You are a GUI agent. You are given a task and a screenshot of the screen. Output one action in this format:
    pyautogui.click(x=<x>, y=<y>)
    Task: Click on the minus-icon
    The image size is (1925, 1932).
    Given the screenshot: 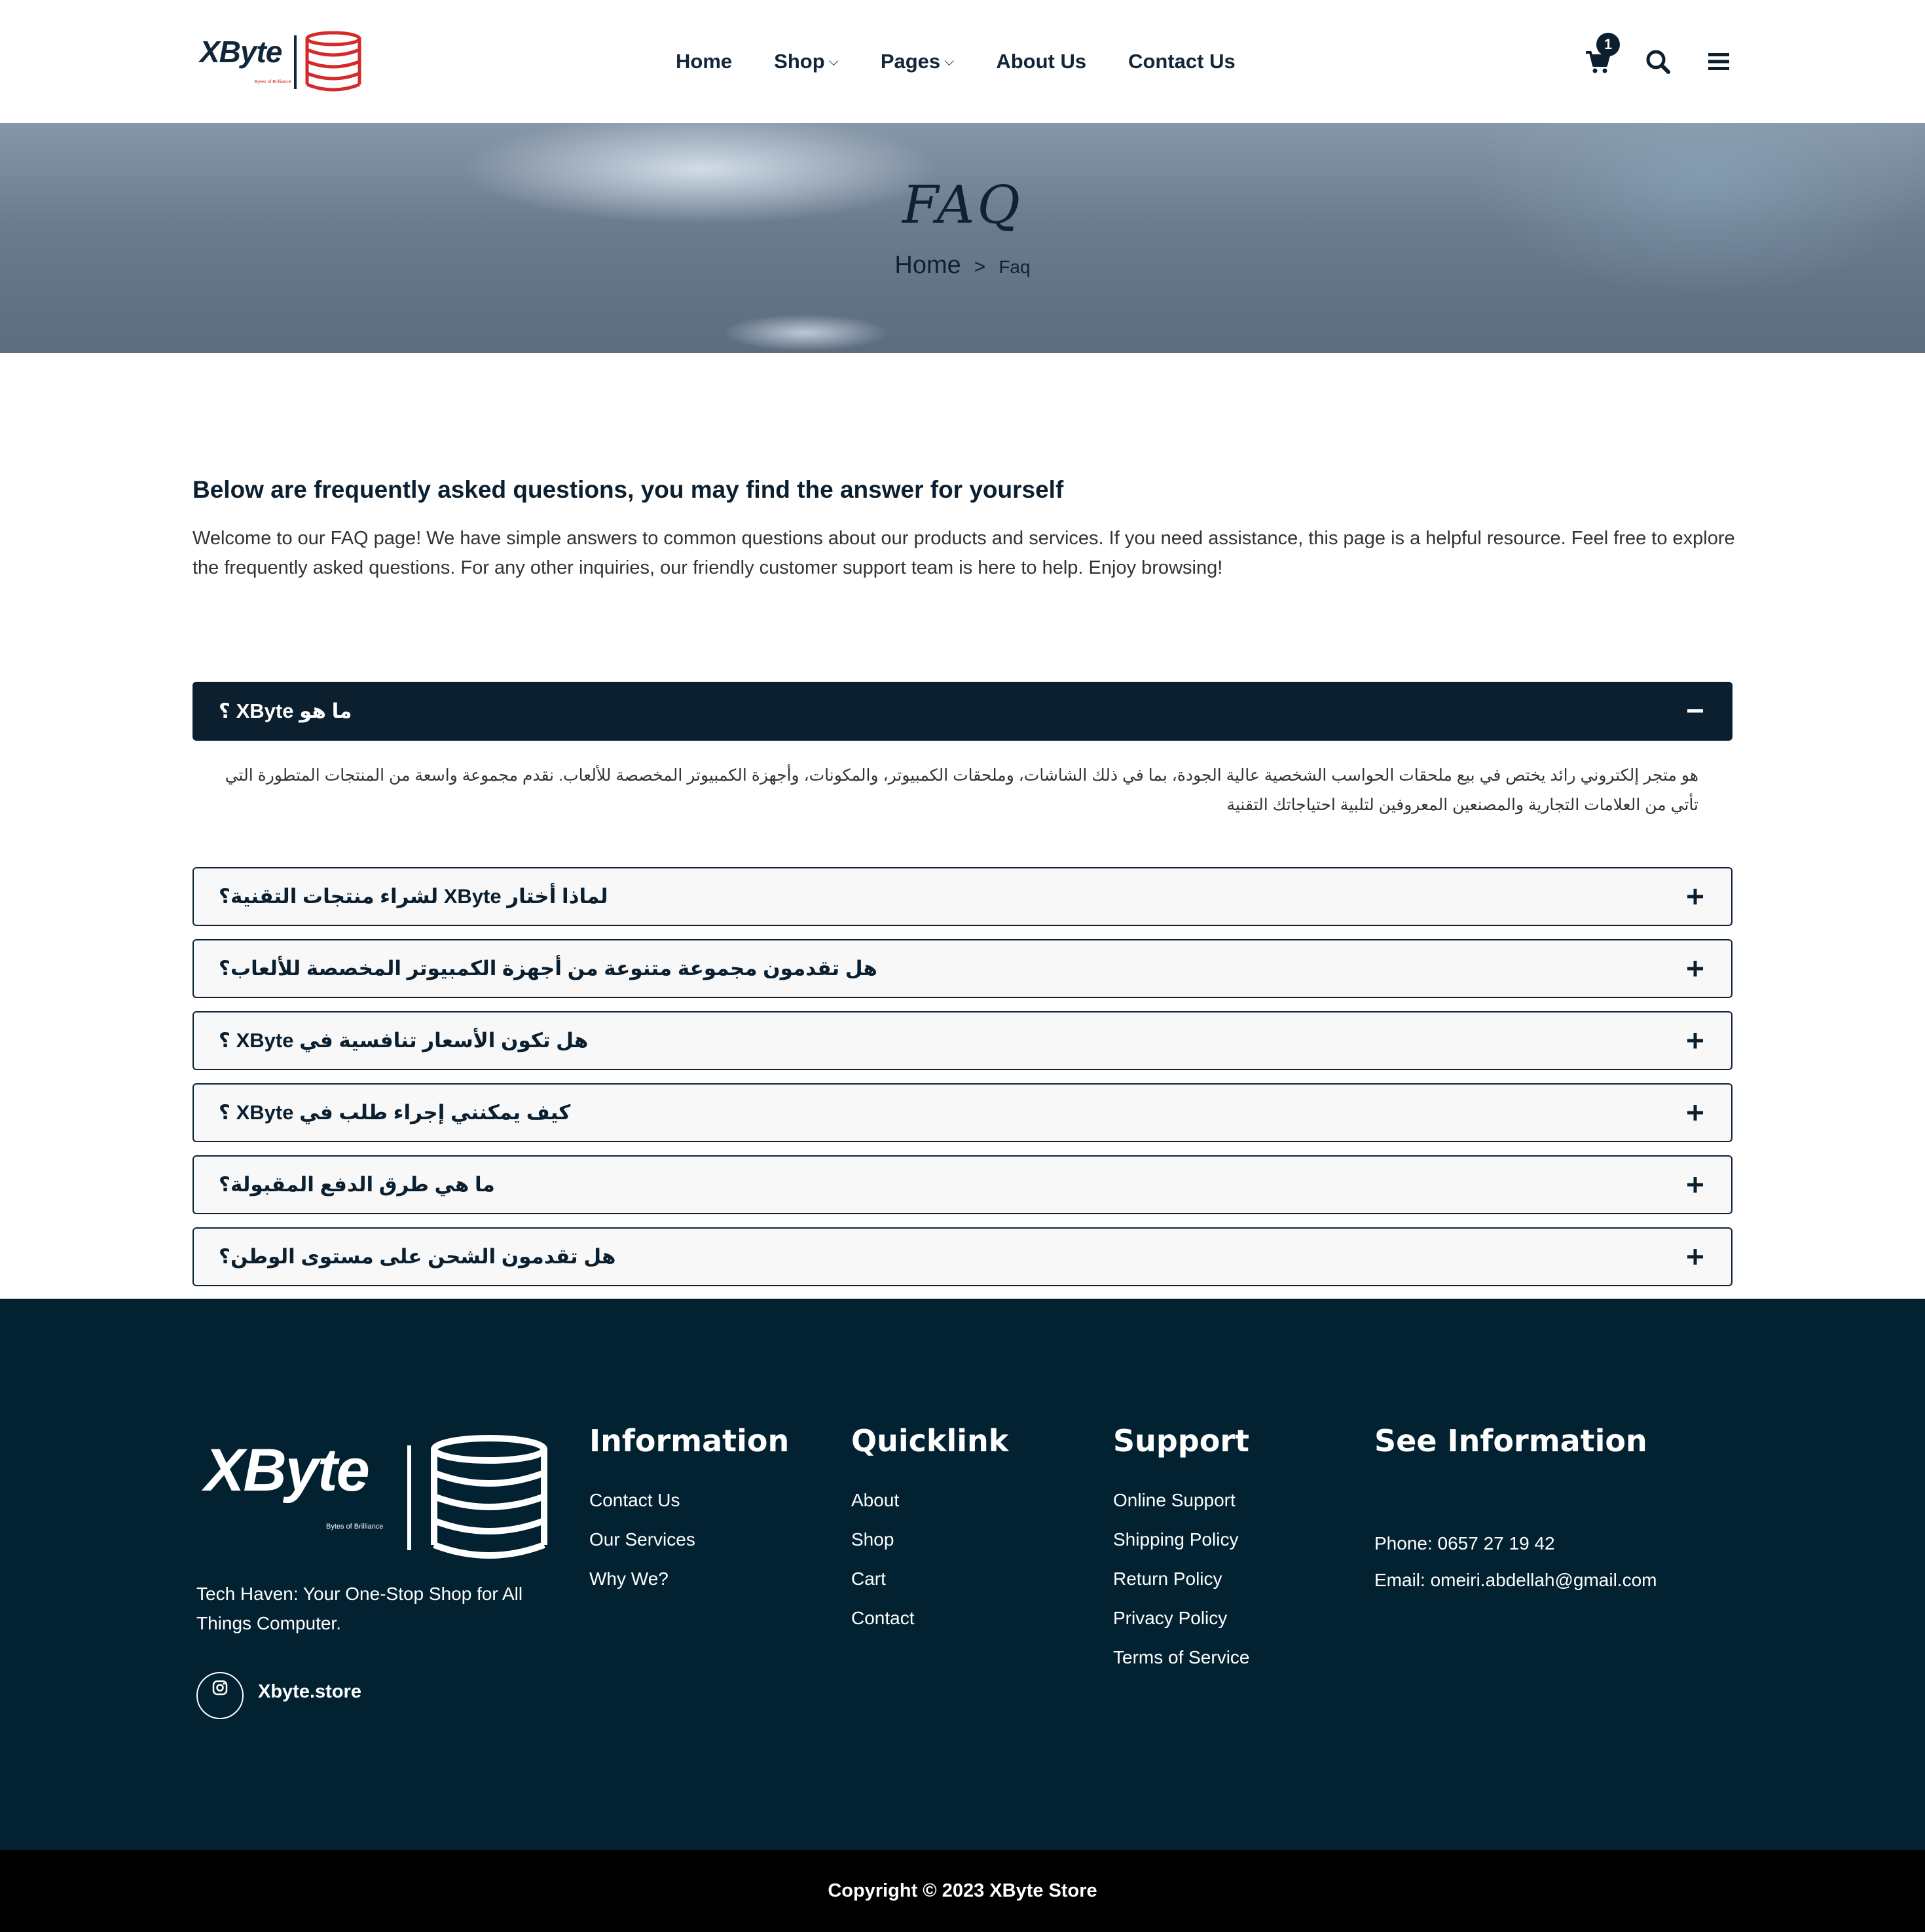 What is the action you would take?
    pyautogui.click(x=1695, y=711)
    